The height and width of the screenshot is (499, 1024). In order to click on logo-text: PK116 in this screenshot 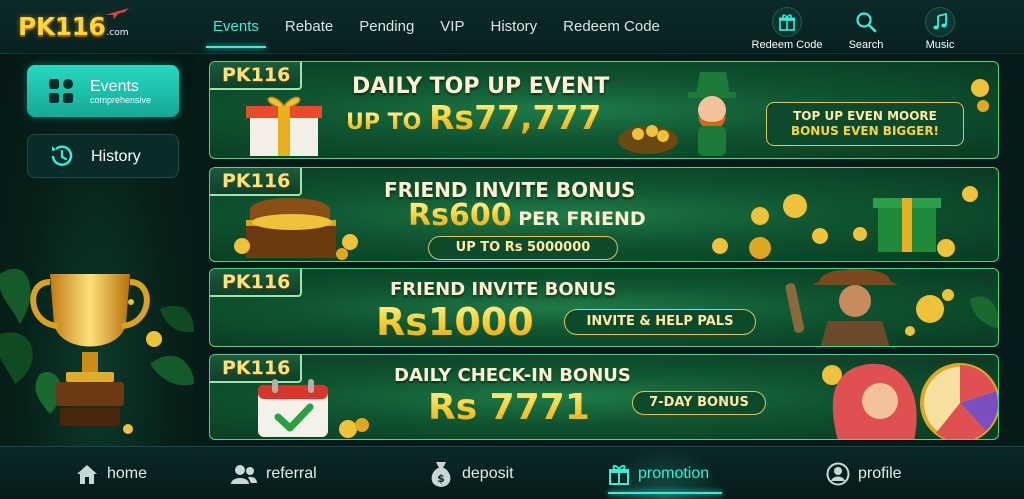, I will do `click(62, 26)`.